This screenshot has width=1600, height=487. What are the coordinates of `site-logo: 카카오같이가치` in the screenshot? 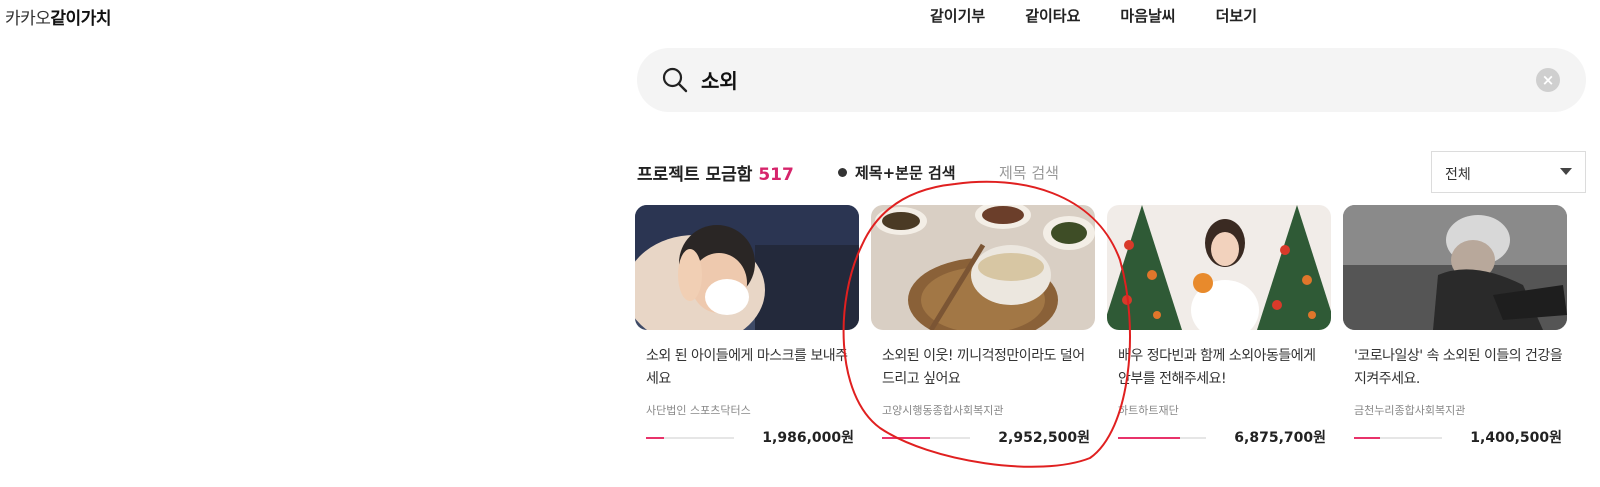 It's located at (58, 16).